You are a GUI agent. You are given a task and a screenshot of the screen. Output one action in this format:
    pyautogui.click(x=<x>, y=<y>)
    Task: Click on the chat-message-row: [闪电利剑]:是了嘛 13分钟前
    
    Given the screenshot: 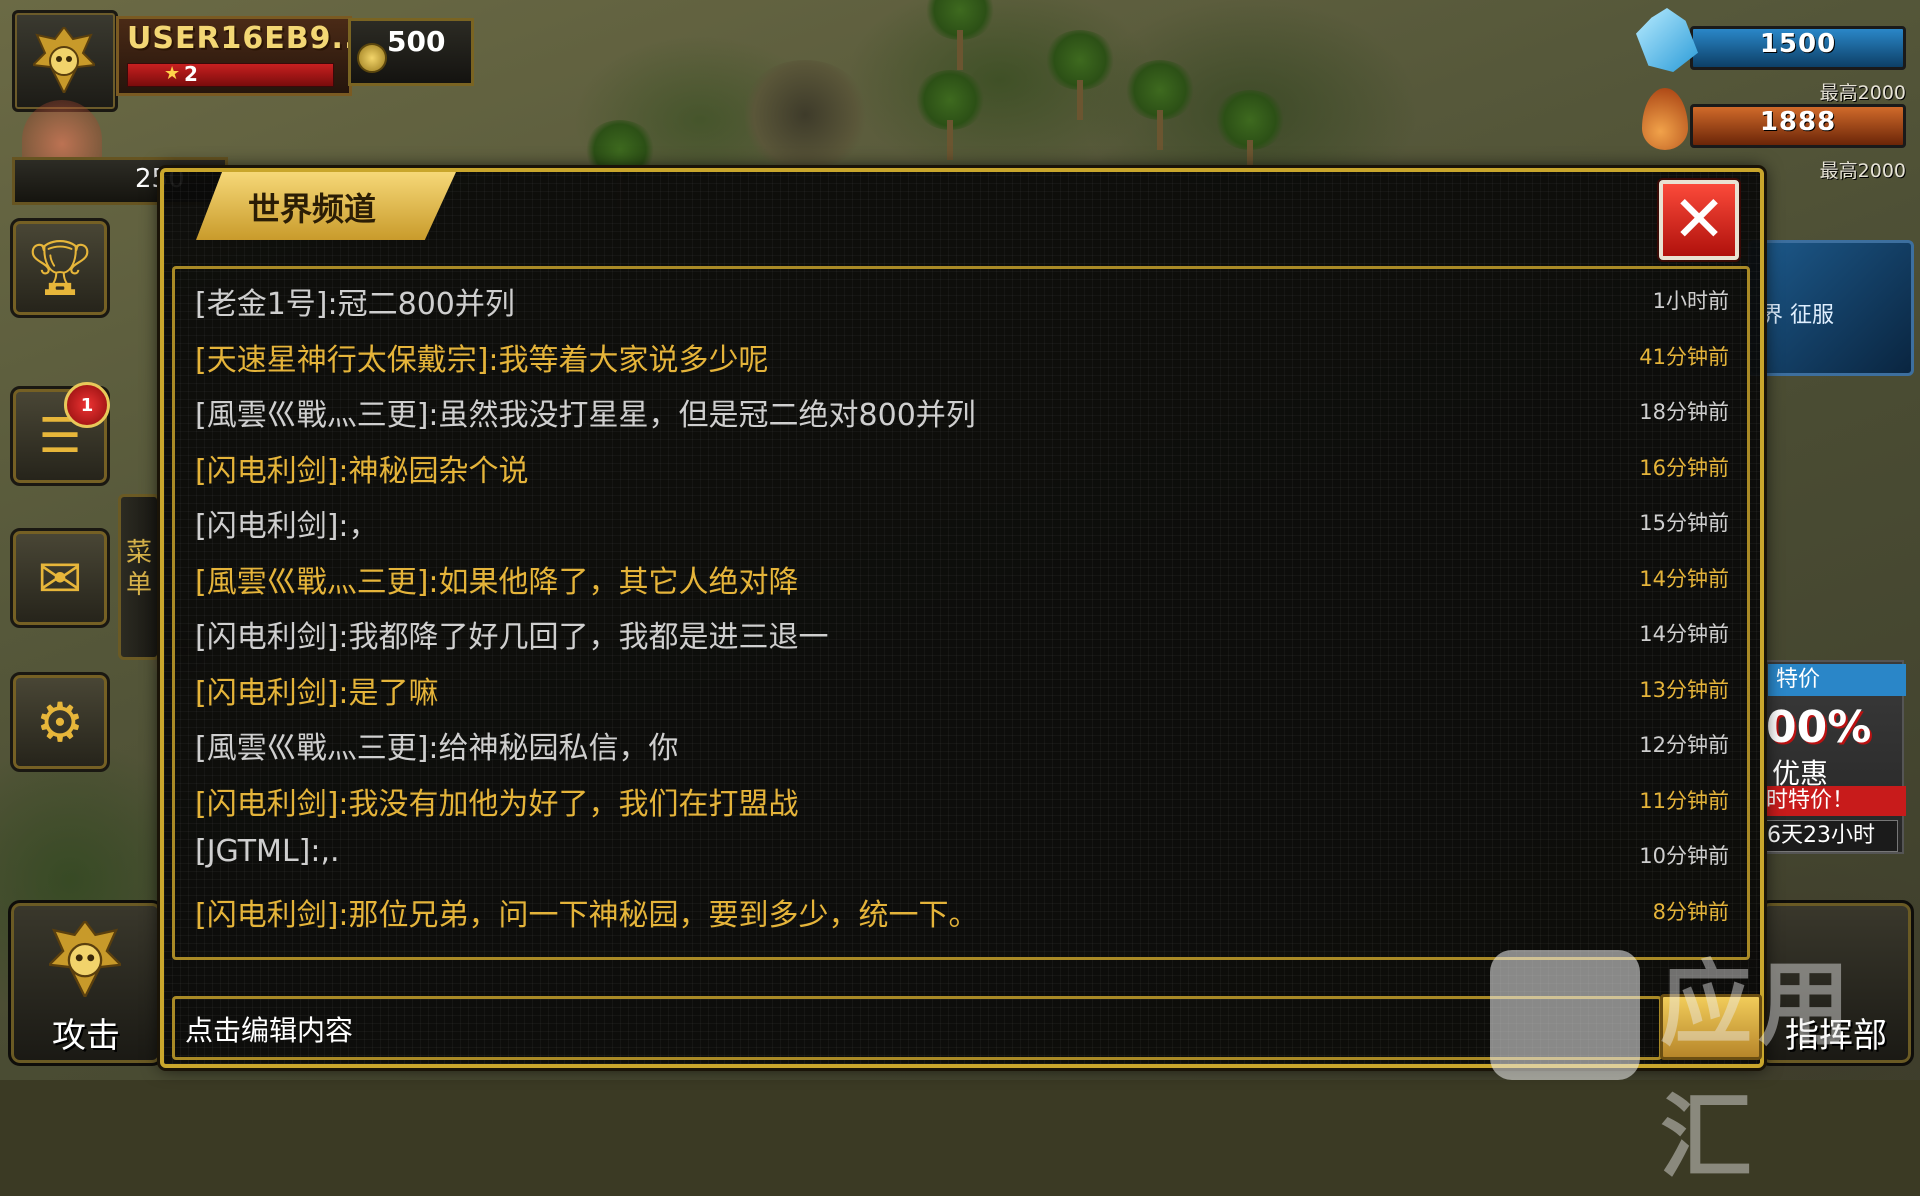 What is the action you would take?
    pyautogui.click(x=962, y=690)
    